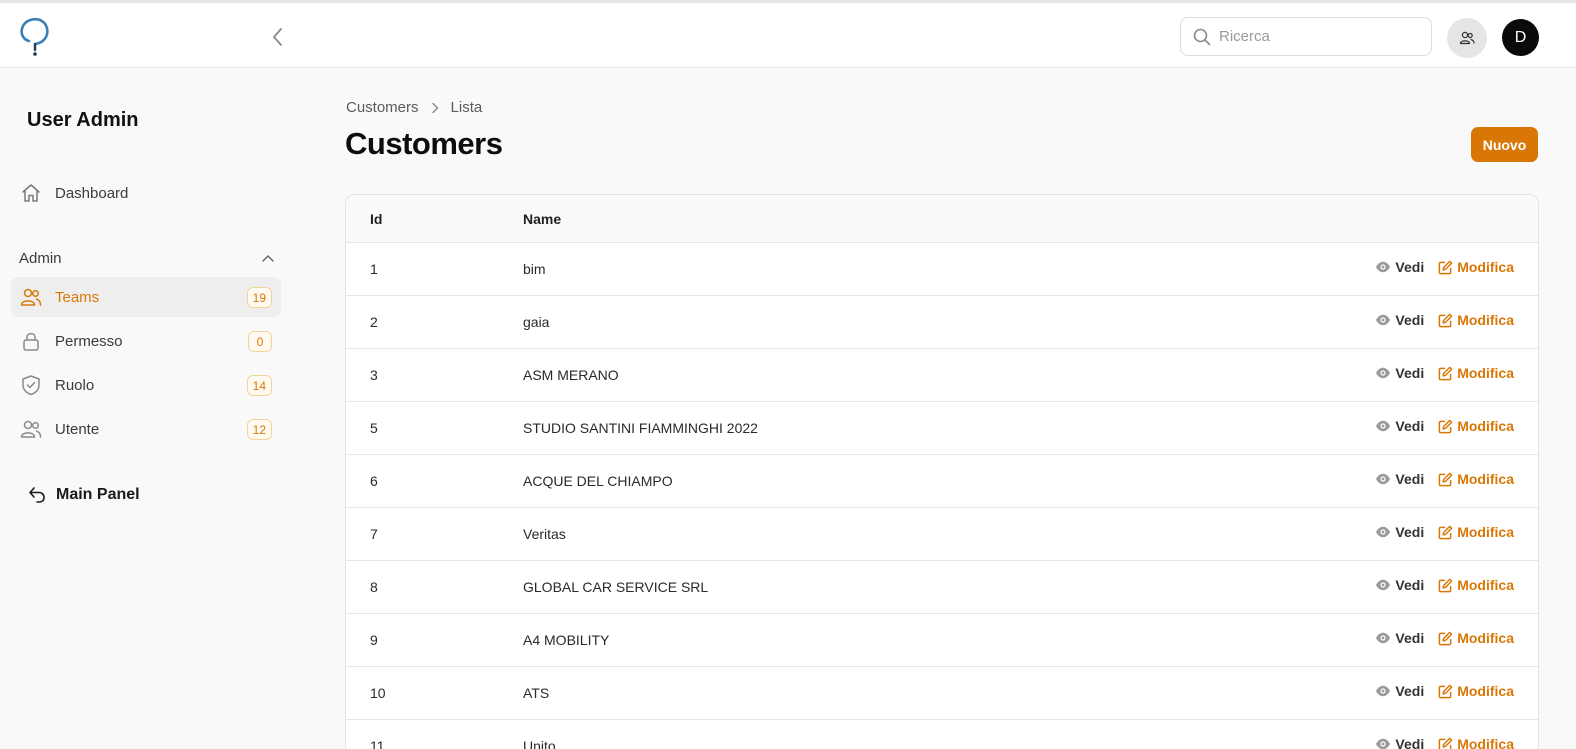 The image size is (1576, 749). Describe the element at coordinates (31, 341) in the screenshot. I see `lock-icon` at that location.